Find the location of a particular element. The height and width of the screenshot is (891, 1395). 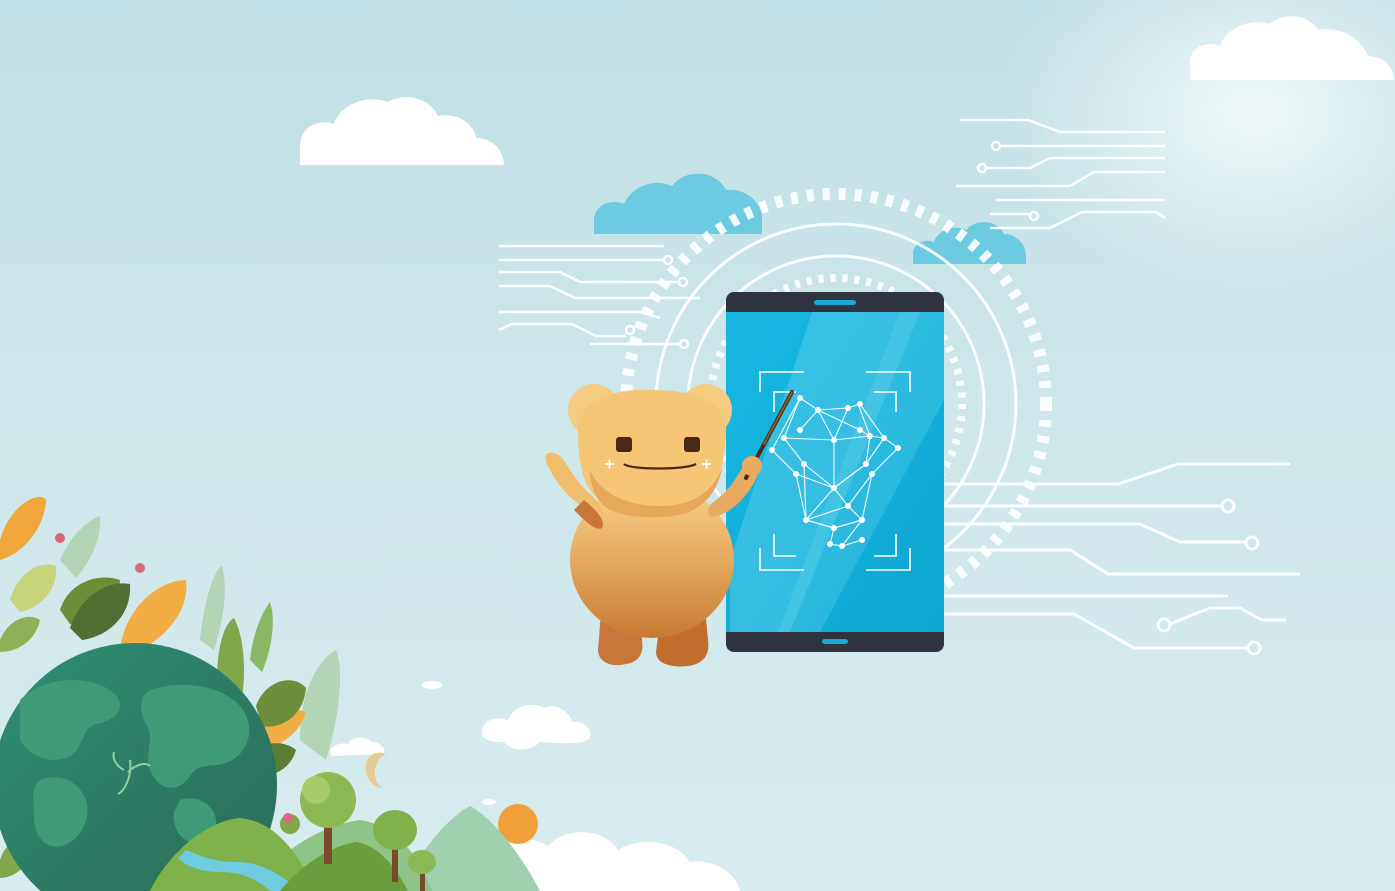

phone-speaker is located at coordinates (835, 302).